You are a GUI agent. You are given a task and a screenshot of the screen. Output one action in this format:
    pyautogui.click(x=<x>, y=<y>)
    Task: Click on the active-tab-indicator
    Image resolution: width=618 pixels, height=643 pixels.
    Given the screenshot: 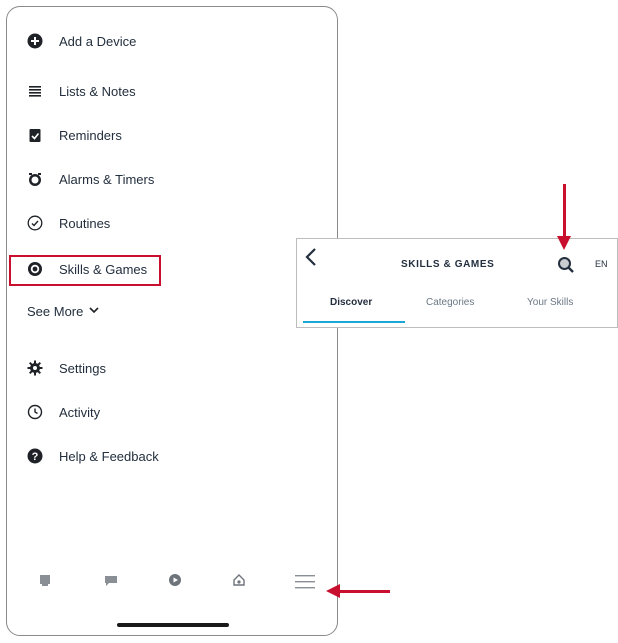 What is the action you would take?
    pyautogui.click(x=354, y=322)
    